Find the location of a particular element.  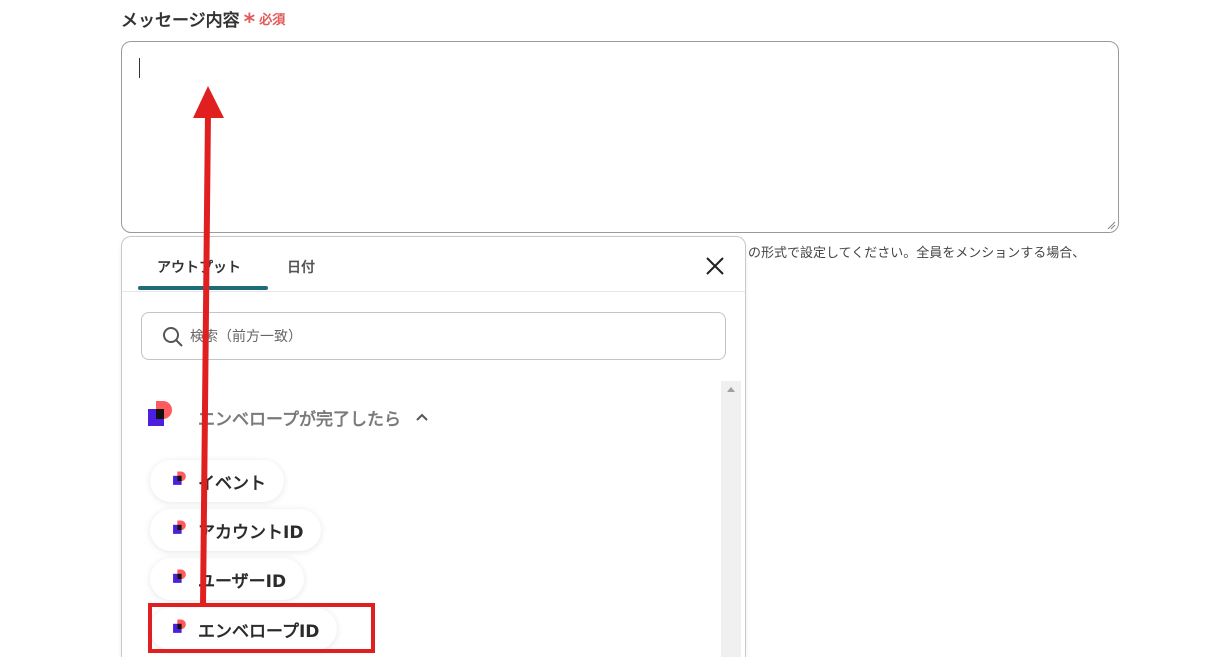

tab-output: アウトプット is located at coordinates (199, 267).